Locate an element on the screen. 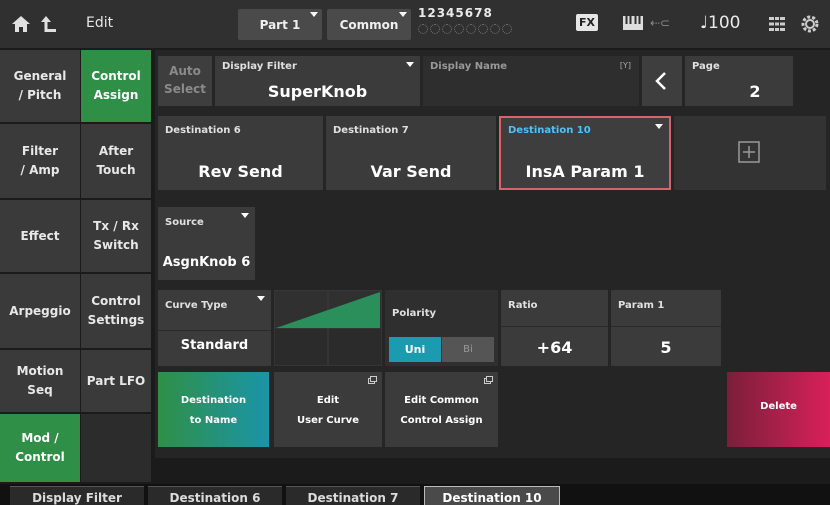 The height and width of the screenshot is (505, 830). part-select-button: Part 1 is located at coordinates (280, 24).